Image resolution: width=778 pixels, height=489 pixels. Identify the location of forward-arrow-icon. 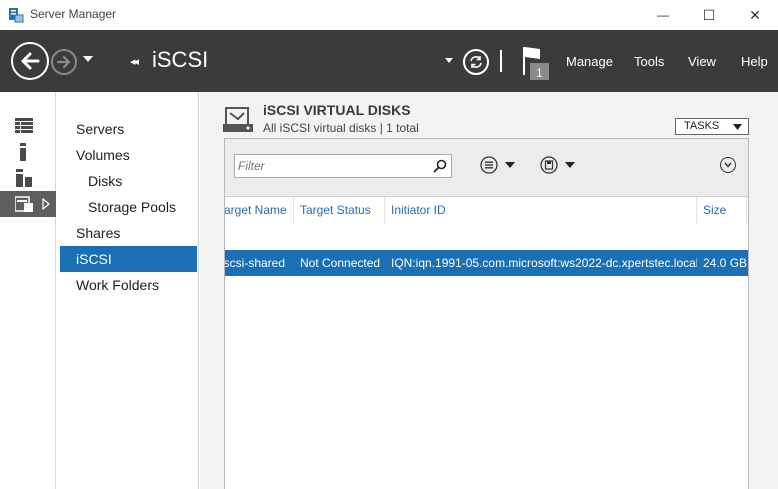
(63, 62).